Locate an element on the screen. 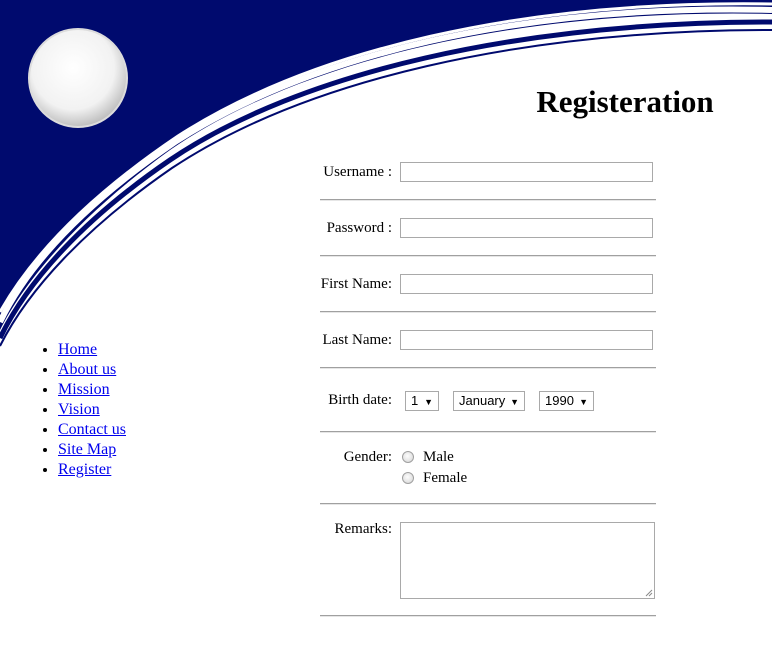 This screenshot has width=772, height=662. password-input is located at coordinates (526, 228).